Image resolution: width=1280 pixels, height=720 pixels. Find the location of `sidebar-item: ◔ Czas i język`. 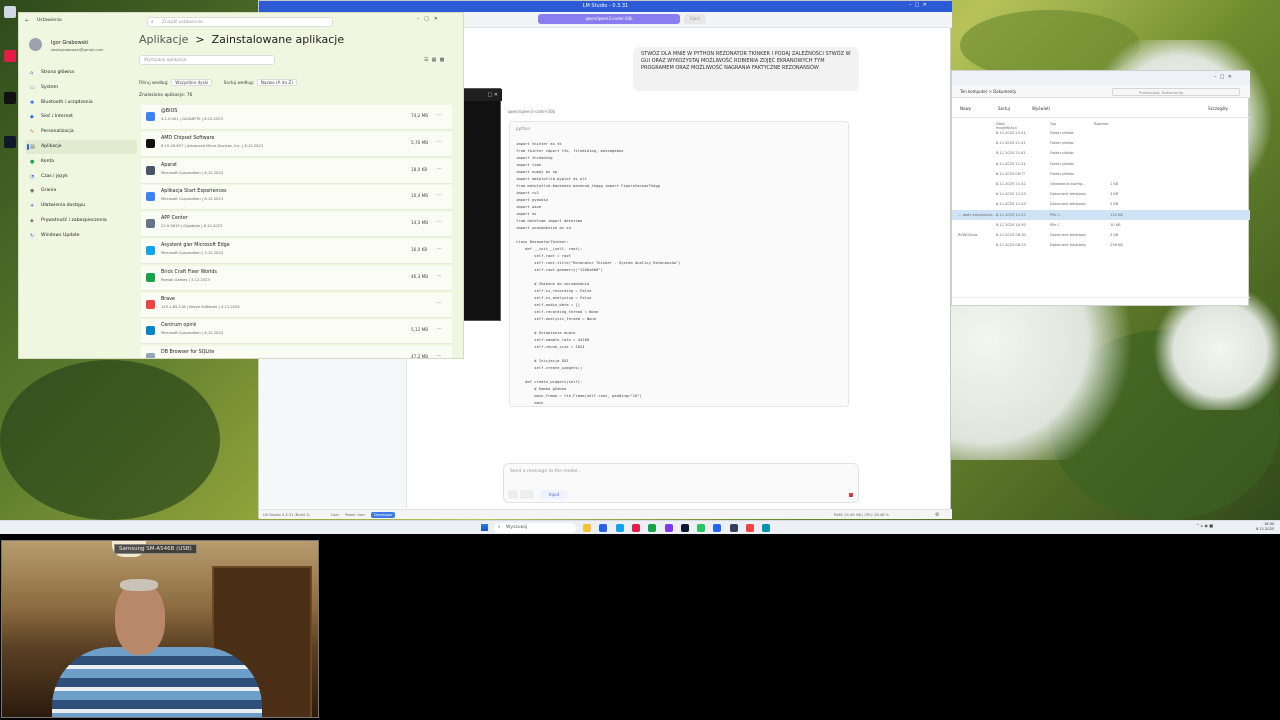

sidebar-item: ◔ Czas i język is located at coordinates (81, 177).